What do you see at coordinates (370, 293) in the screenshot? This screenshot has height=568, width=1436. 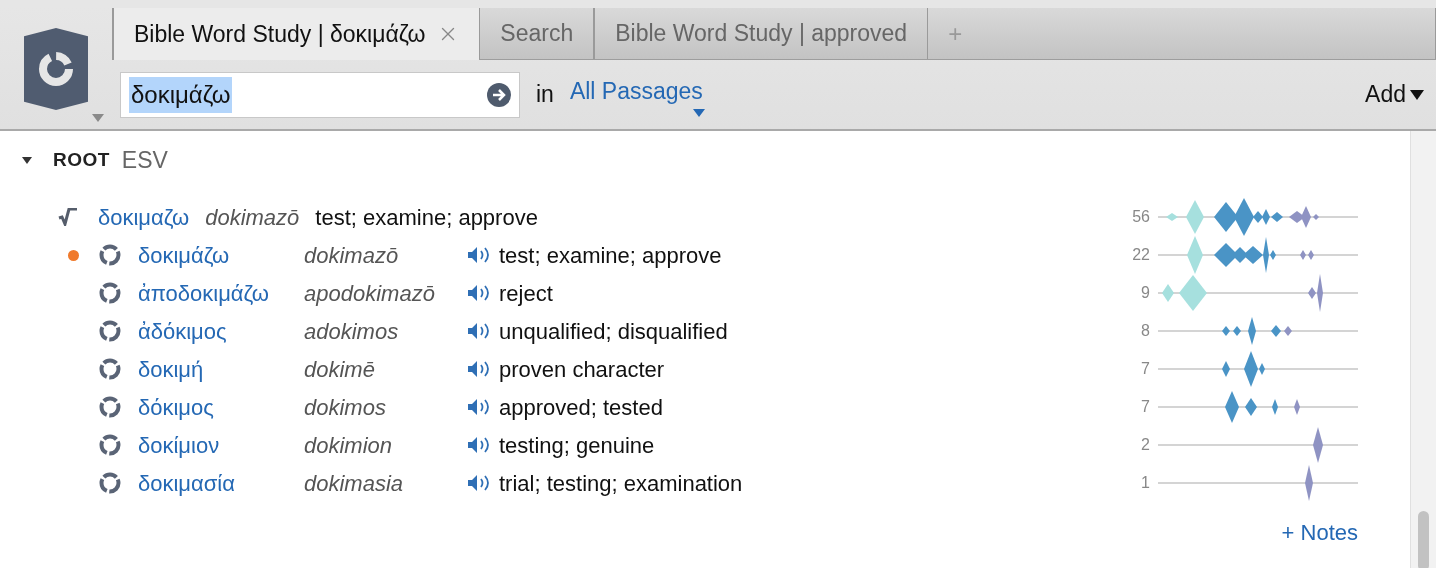 I see `transliteration: apodokimazō` at bounding box center [370, 293].